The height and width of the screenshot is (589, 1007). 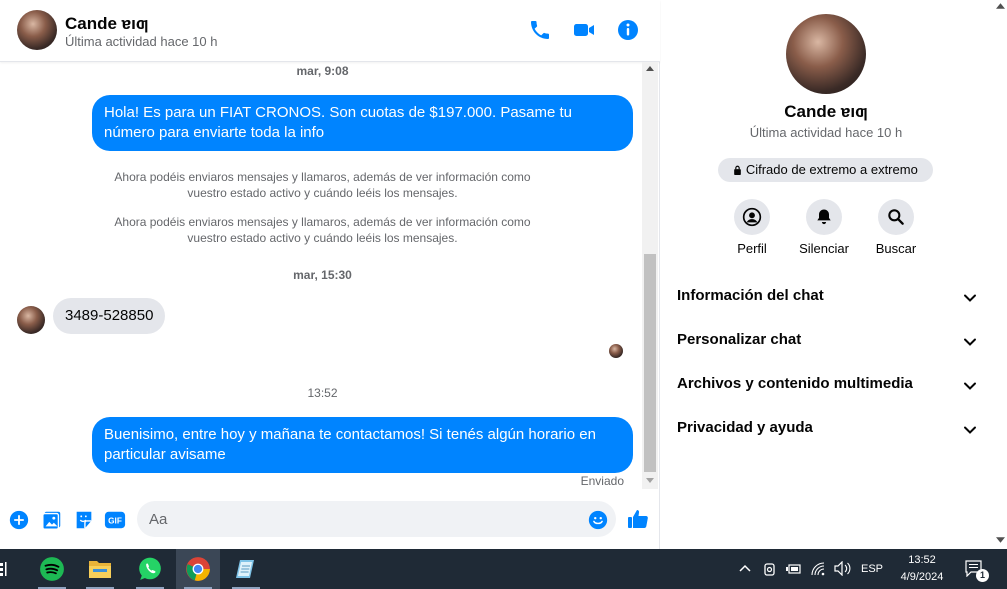 I want to click on folder-icon, so click(x=100, y=569).